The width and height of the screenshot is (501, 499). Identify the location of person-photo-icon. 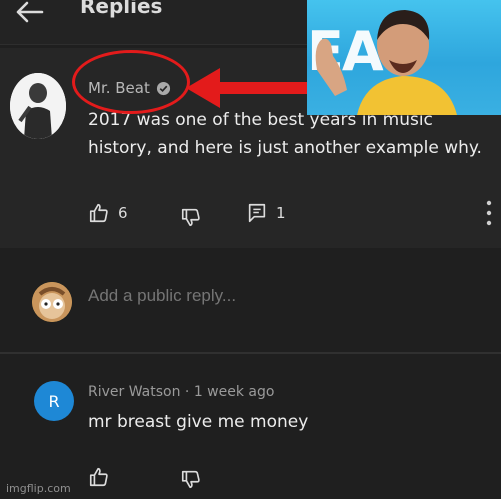
(38, 106).